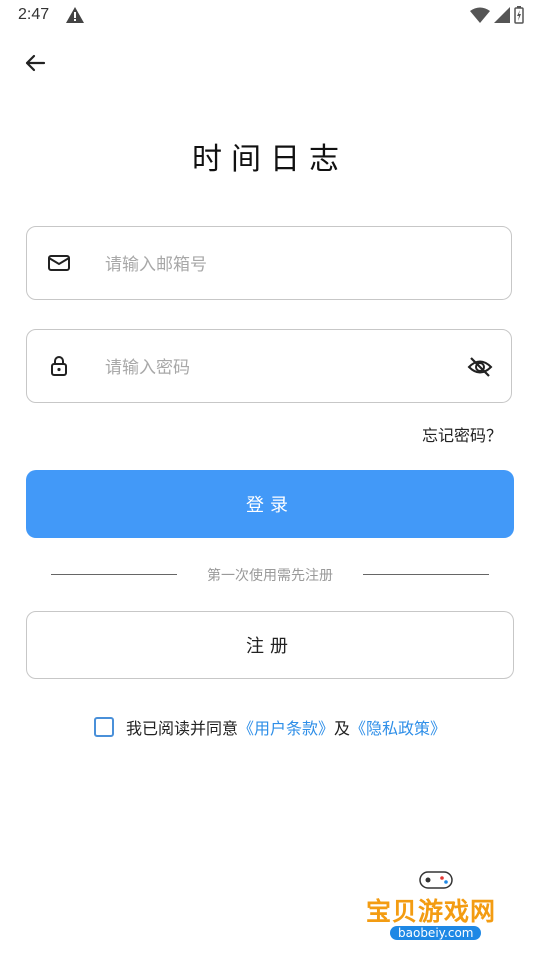 The height and width of the screenshot is (960, 540). What do you see at coordinates (462, 434) in the screenshot?
I see `forgot-password-link: 忘记密码？` at bounding box center [462, 434].